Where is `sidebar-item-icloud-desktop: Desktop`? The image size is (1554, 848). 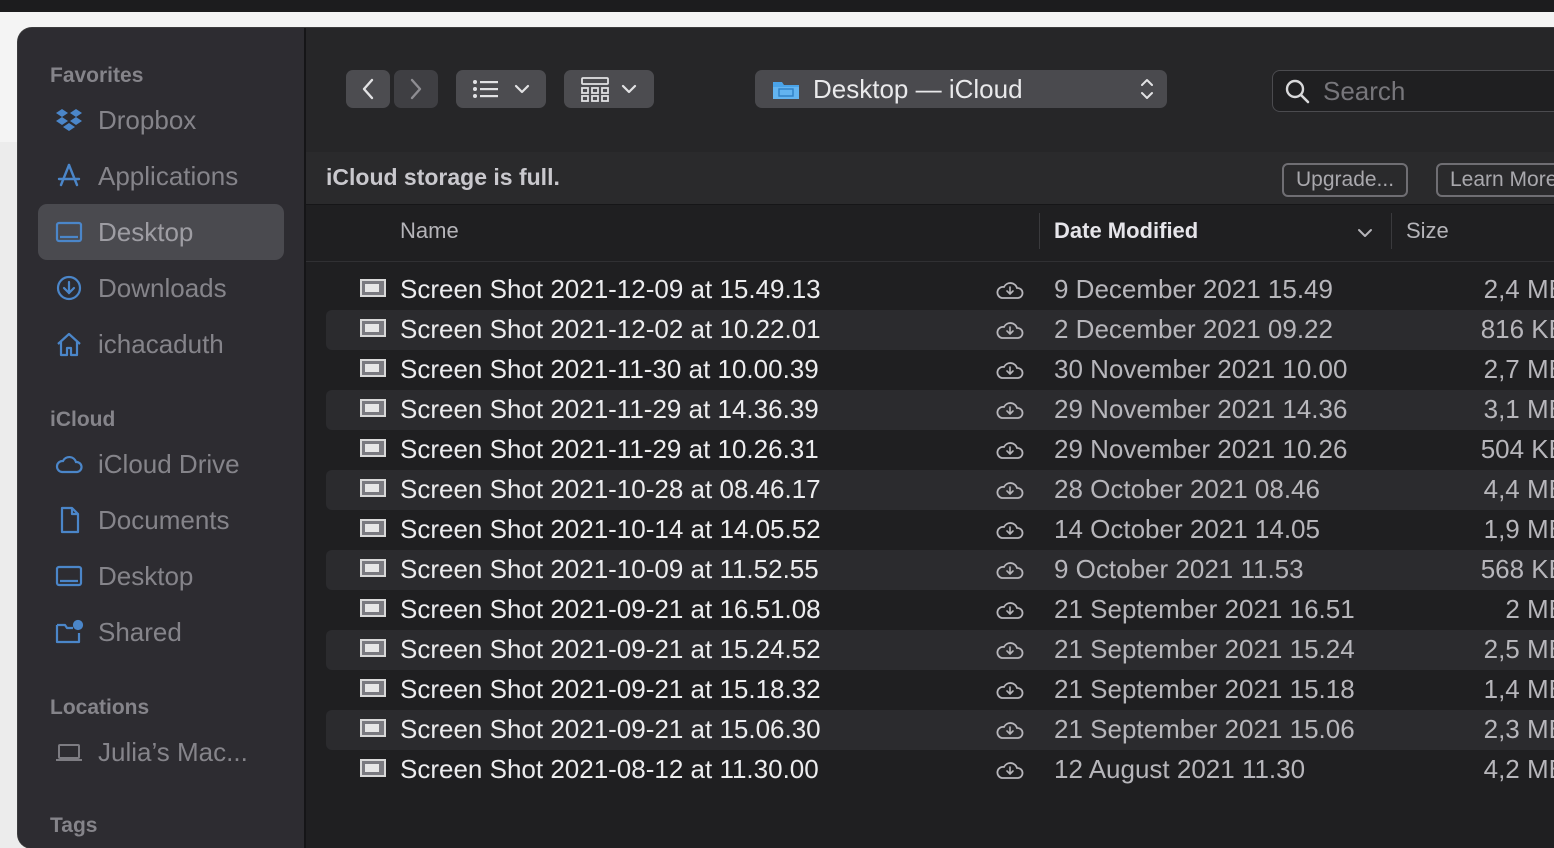 sidebar-item-icloud-desktop: Desktop is located at coordinates (161, 576).